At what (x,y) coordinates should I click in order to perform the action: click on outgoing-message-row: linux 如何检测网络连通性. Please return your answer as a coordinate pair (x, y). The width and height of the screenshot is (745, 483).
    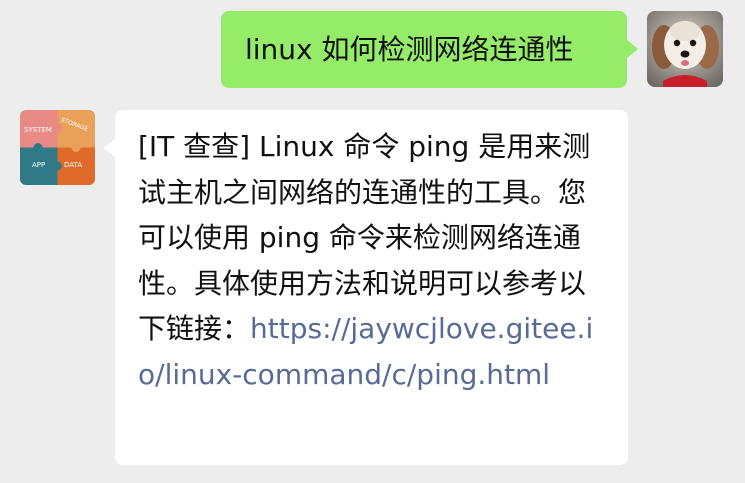
    Looking at the image, I should click on (472, 49).